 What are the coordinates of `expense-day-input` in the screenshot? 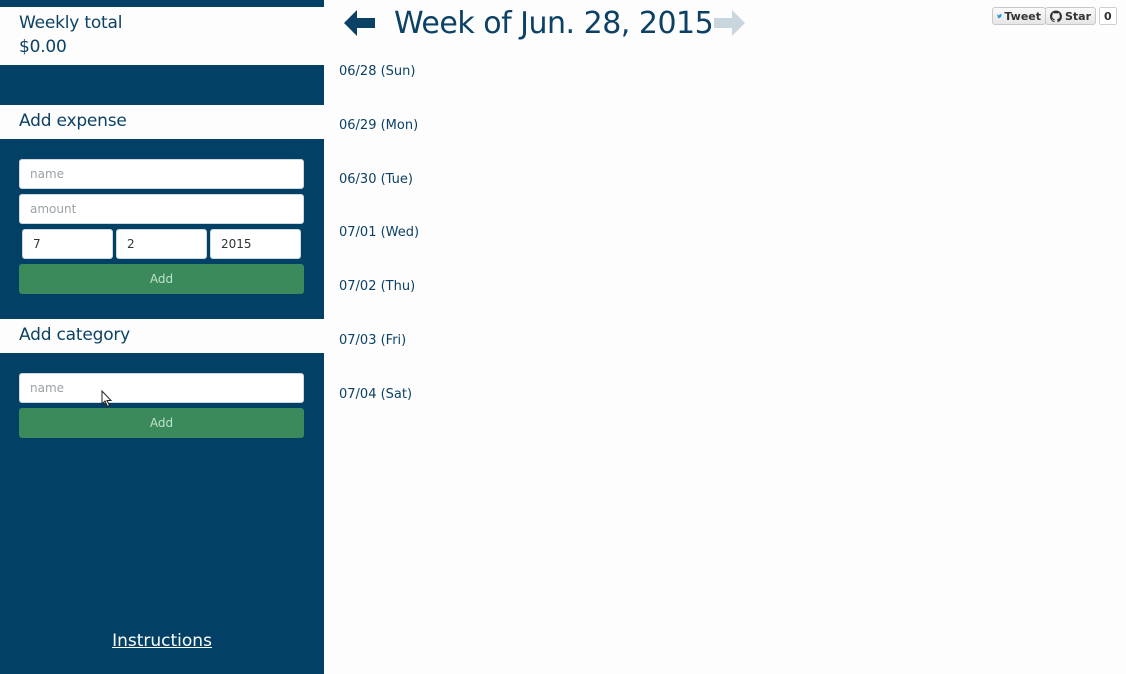 It's located at (161, 244).